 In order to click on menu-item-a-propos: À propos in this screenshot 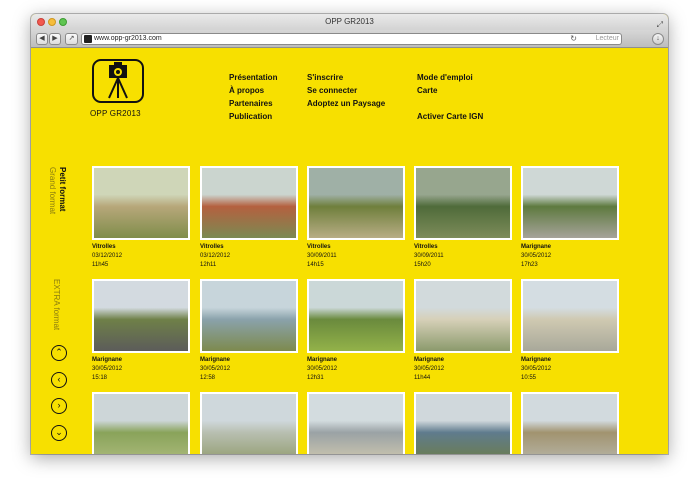, I will do `click(253, 90)`.